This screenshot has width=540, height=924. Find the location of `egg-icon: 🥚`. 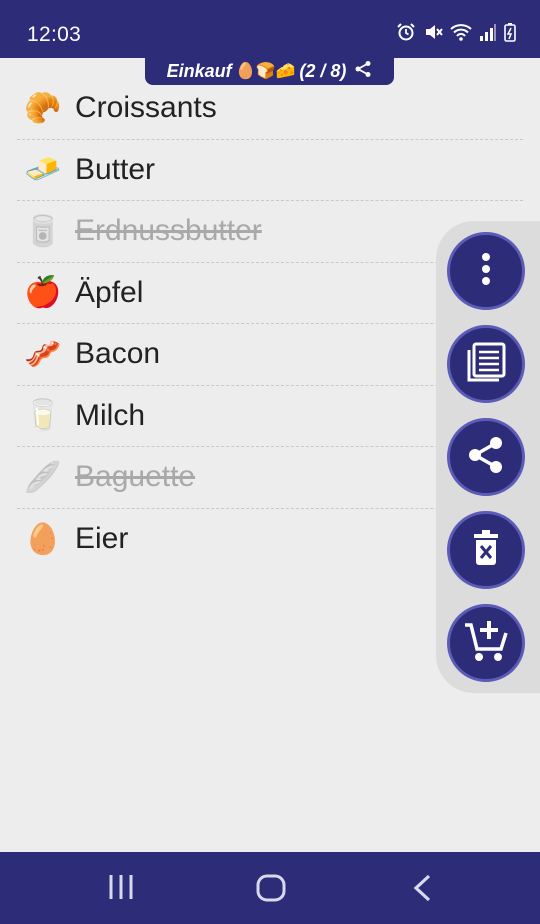

egg-icon: 🥚 is located at coordinates (43, 539).